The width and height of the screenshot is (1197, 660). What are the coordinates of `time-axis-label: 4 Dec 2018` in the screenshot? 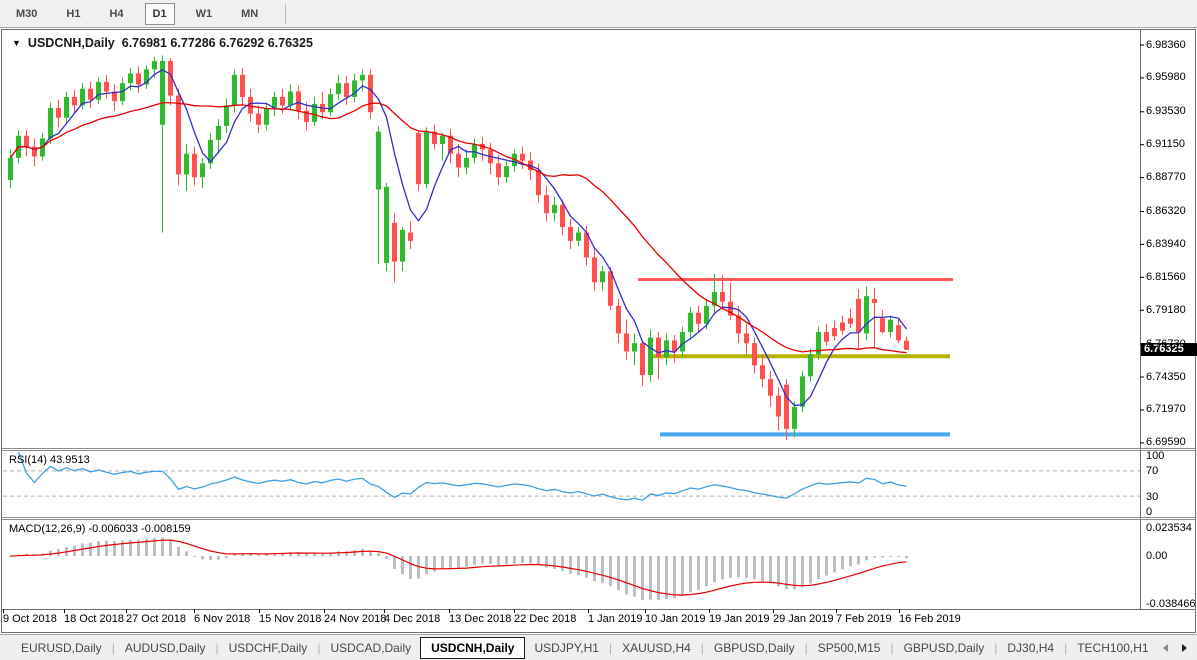 It's located at (412, 619).